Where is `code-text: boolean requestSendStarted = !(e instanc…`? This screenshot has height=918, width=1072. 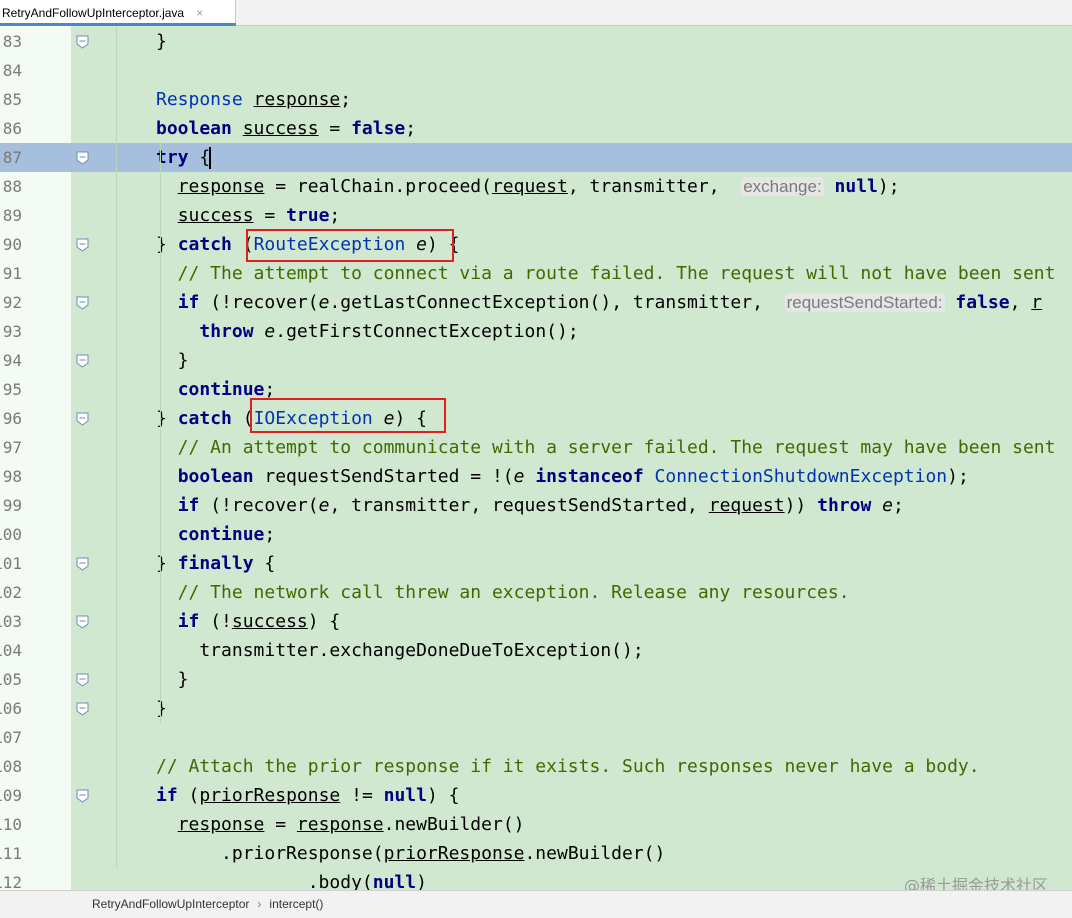 code-text: boolean requestSendStarted = !(e instanc… is located at coordinates (562, 476).